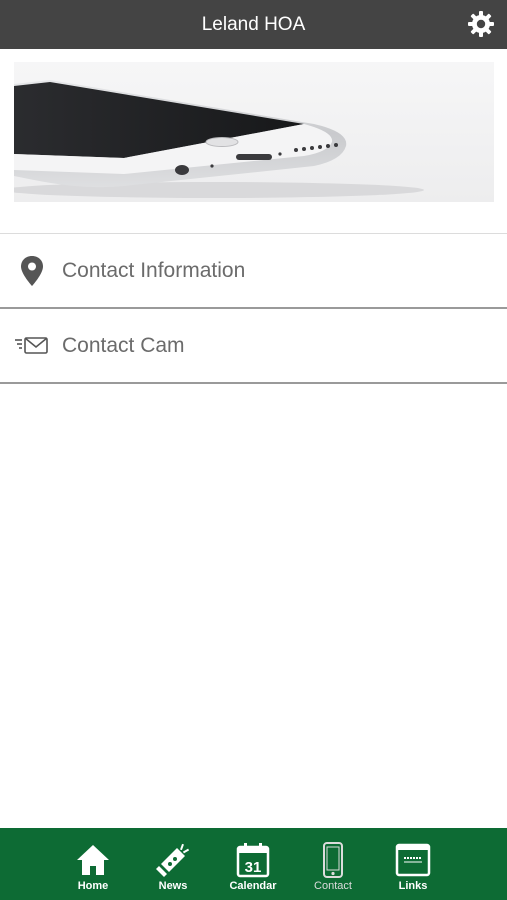 Image resolution: width=507 pixels, height=900 pixels. I want to click on tab-home: Home, so click(93, 864).